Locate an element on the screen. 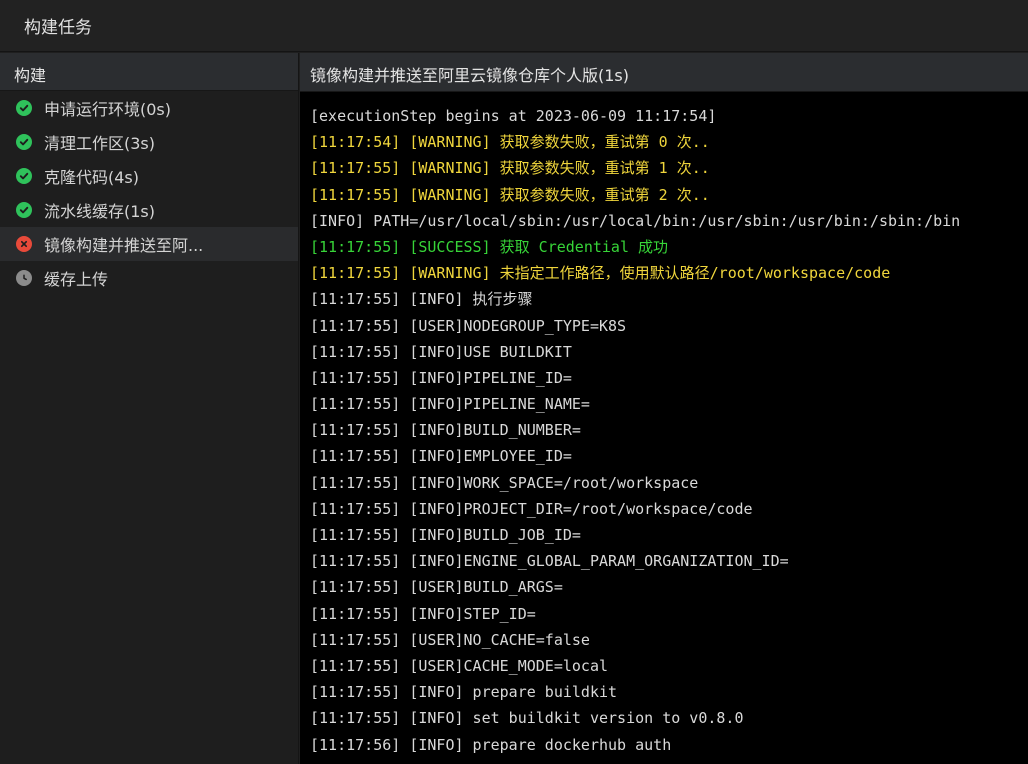 Image resolution: width=1028 pixels, height=764 pixels. log-line: [11:17:54] [WARNING] 获取参数失败，重试第 0 次.. is located at coordinates (510, 142).